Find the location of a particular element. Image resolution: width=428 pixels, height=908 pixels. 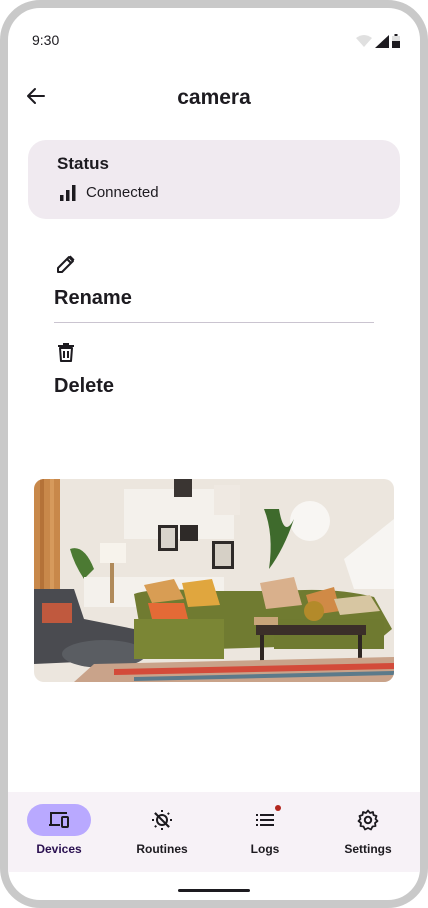

status-title: Status is located at coordinates (83, 163).